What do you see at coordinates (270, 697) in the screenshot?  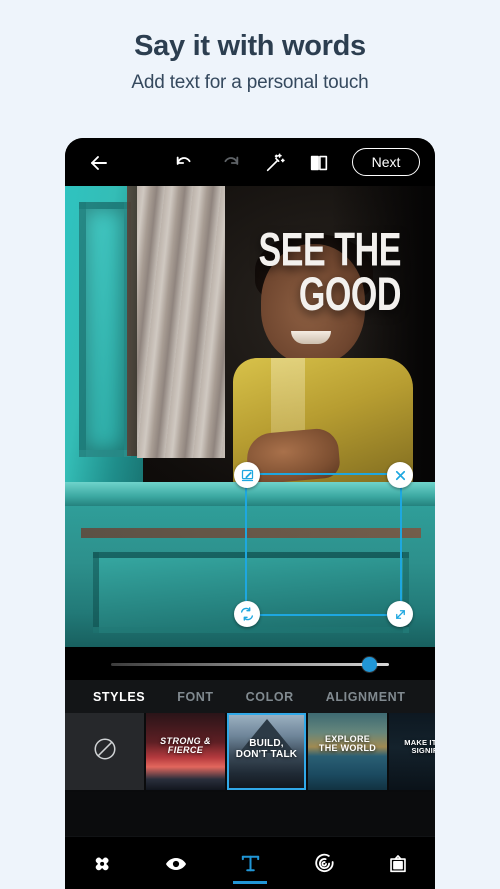 I see `tab-color: COLOR` at bounding box center [270, 697].